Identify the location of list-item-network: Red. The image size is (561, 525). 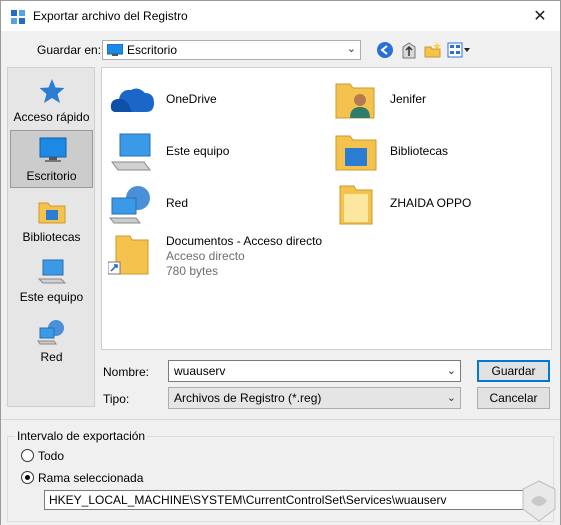
(213, 204).